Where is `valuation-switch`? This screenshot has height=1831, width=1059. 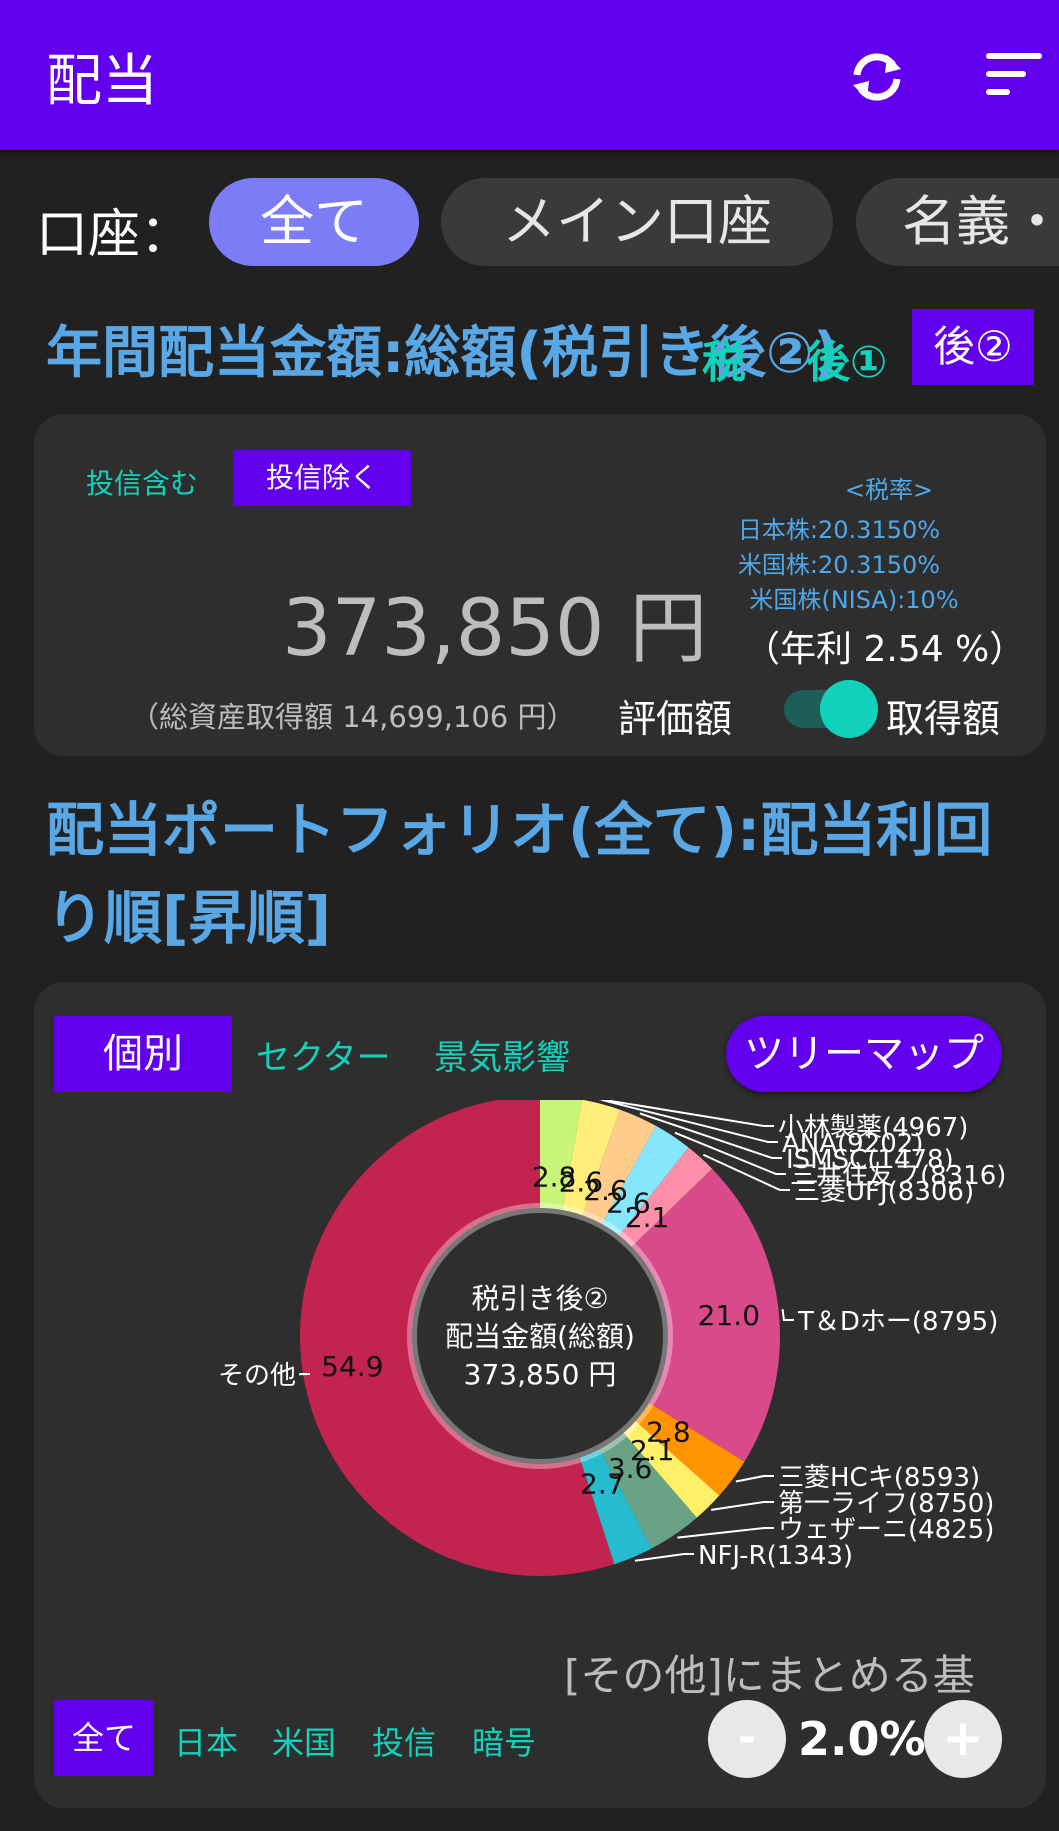 valuation-switch is located at coordinates (831, 709).